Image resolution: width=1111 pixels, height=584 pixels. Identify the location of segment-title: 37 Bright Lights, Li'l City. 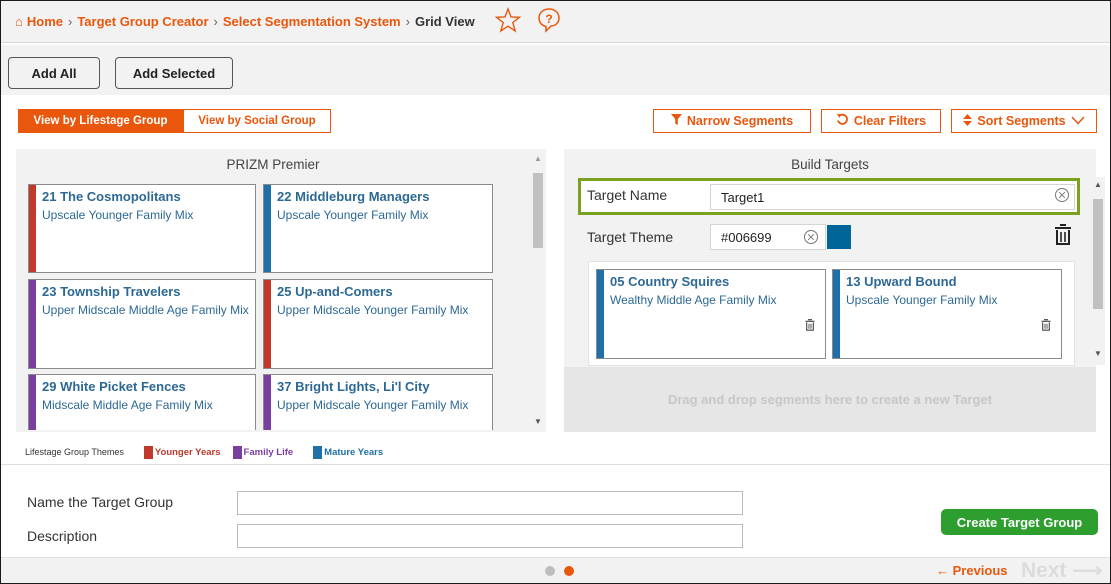
(353, 386).